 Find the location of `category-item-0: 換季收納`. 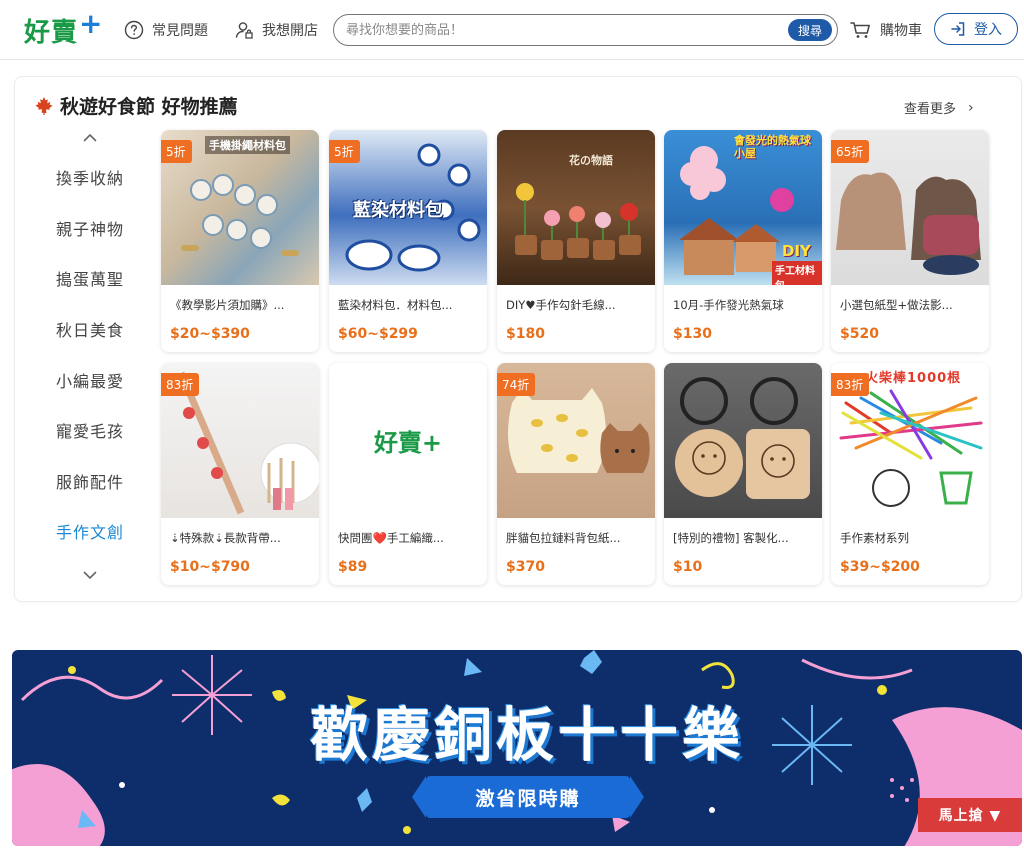

category-item-0: 換季收納 is located at coordinates (90, 177).